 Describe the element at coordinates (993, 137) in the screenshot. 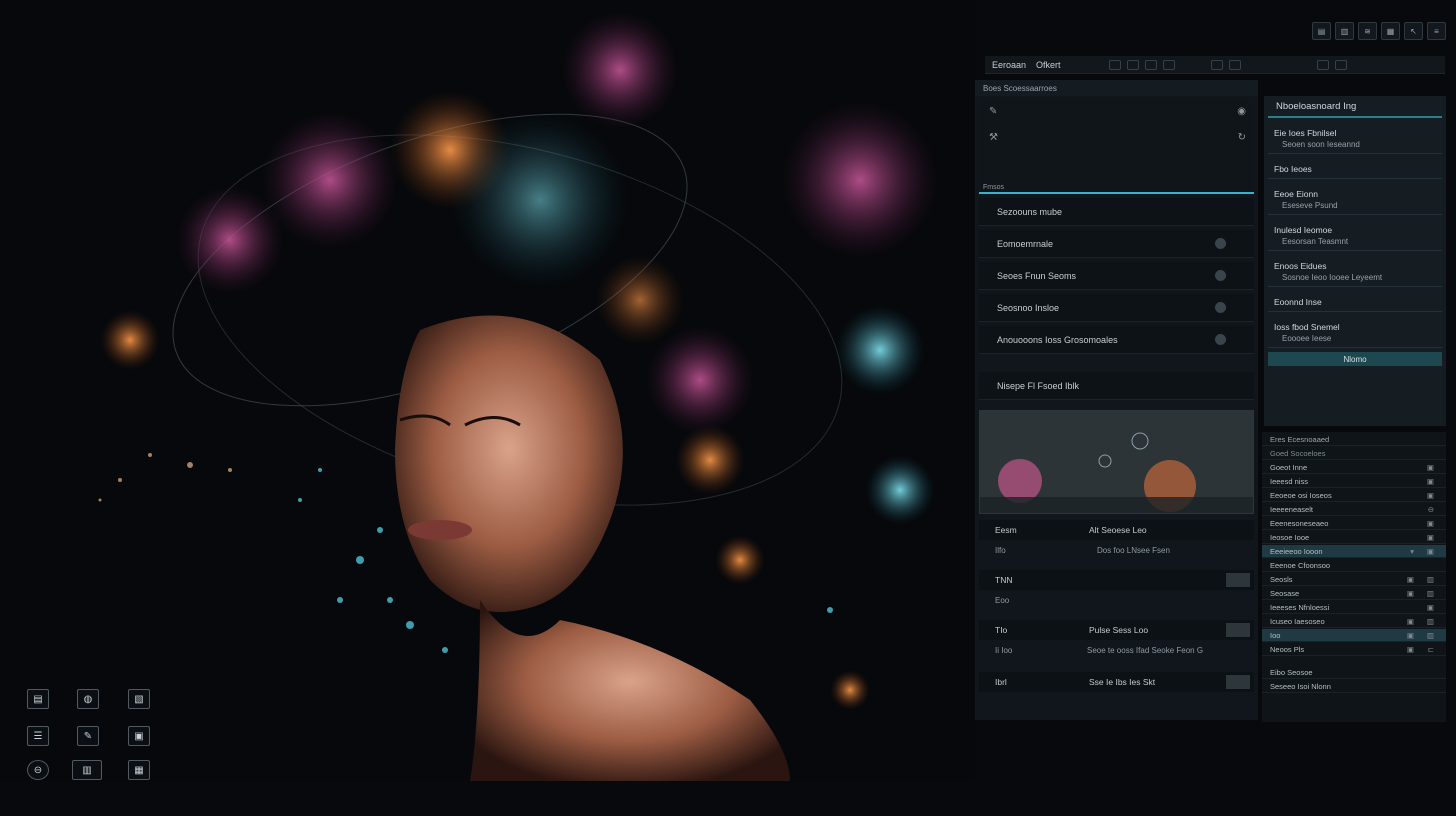

I see `wrench-icon: ⚒` at that location.